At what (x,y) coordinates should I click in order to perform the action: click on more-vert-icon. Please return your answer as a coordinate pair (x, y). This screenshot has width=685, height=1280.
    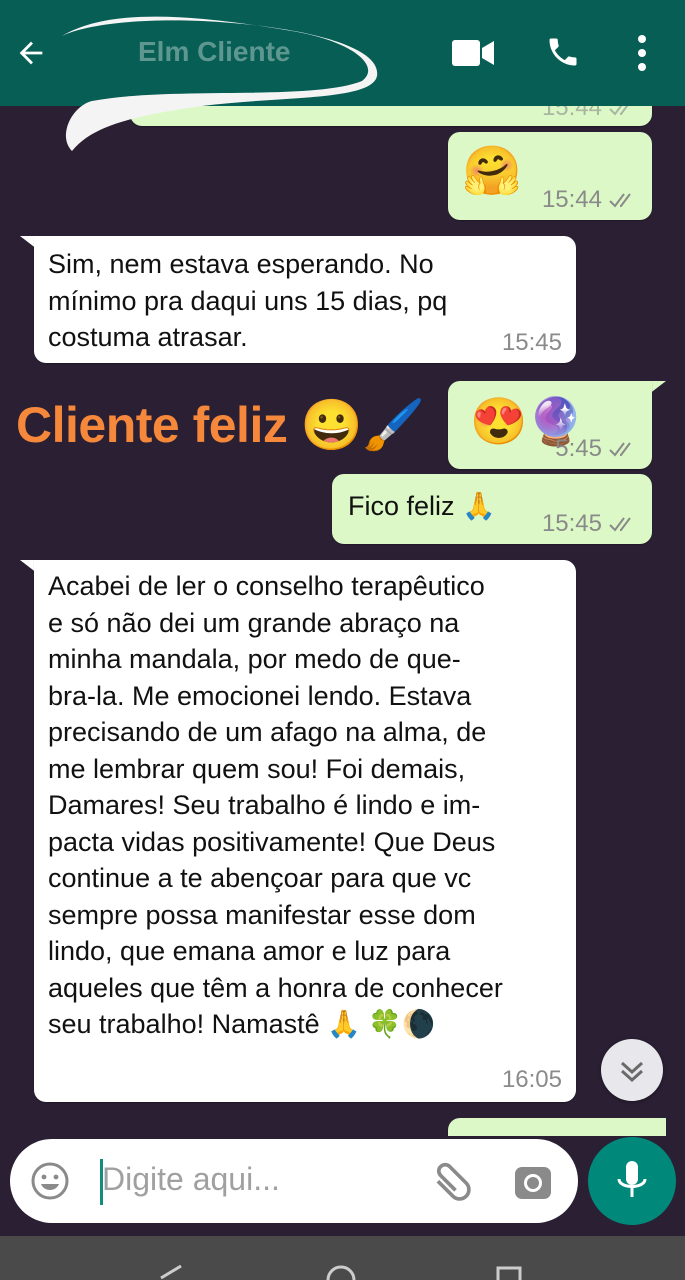
    Looking at the image, I should click on (642, 53).